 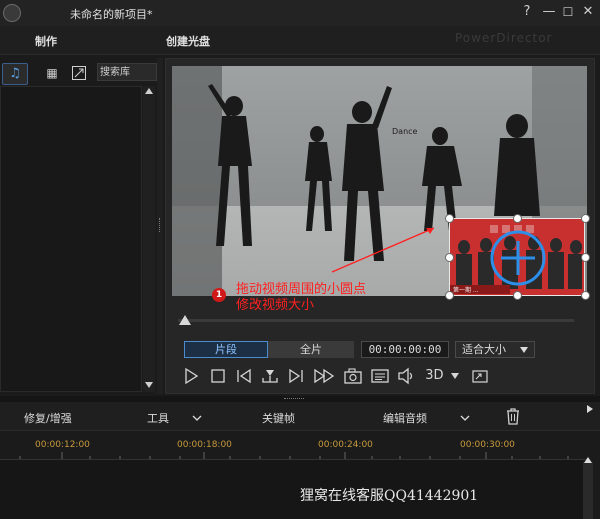 I want to click on split-icon, so click(x=270, y=376).